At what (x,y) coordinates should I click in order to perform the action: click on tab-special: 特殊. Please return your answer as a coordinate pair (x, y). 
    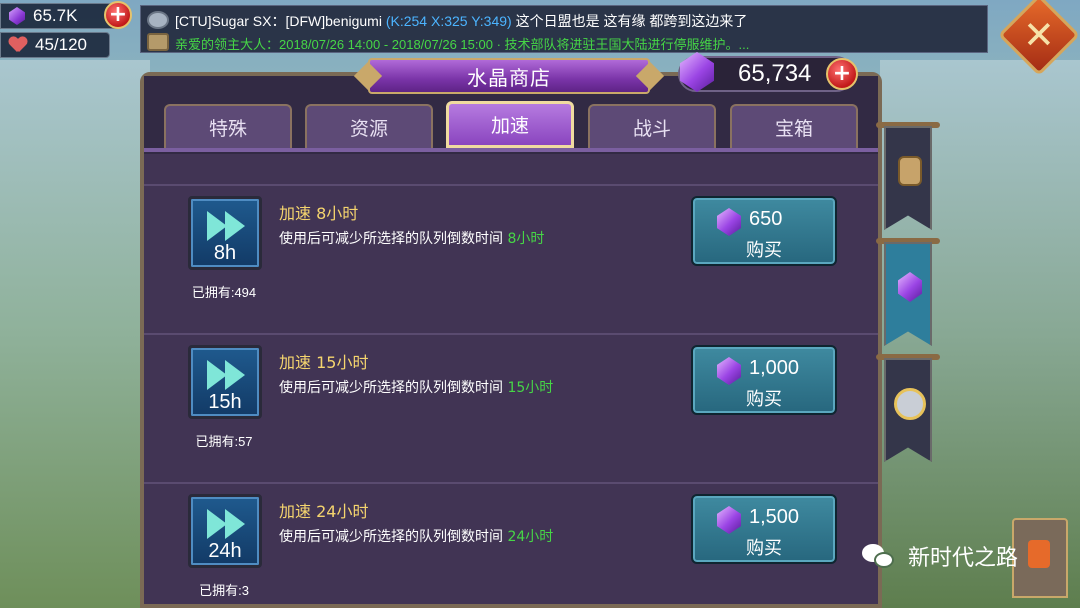
    Looking at the image, I should click on (228, 126).